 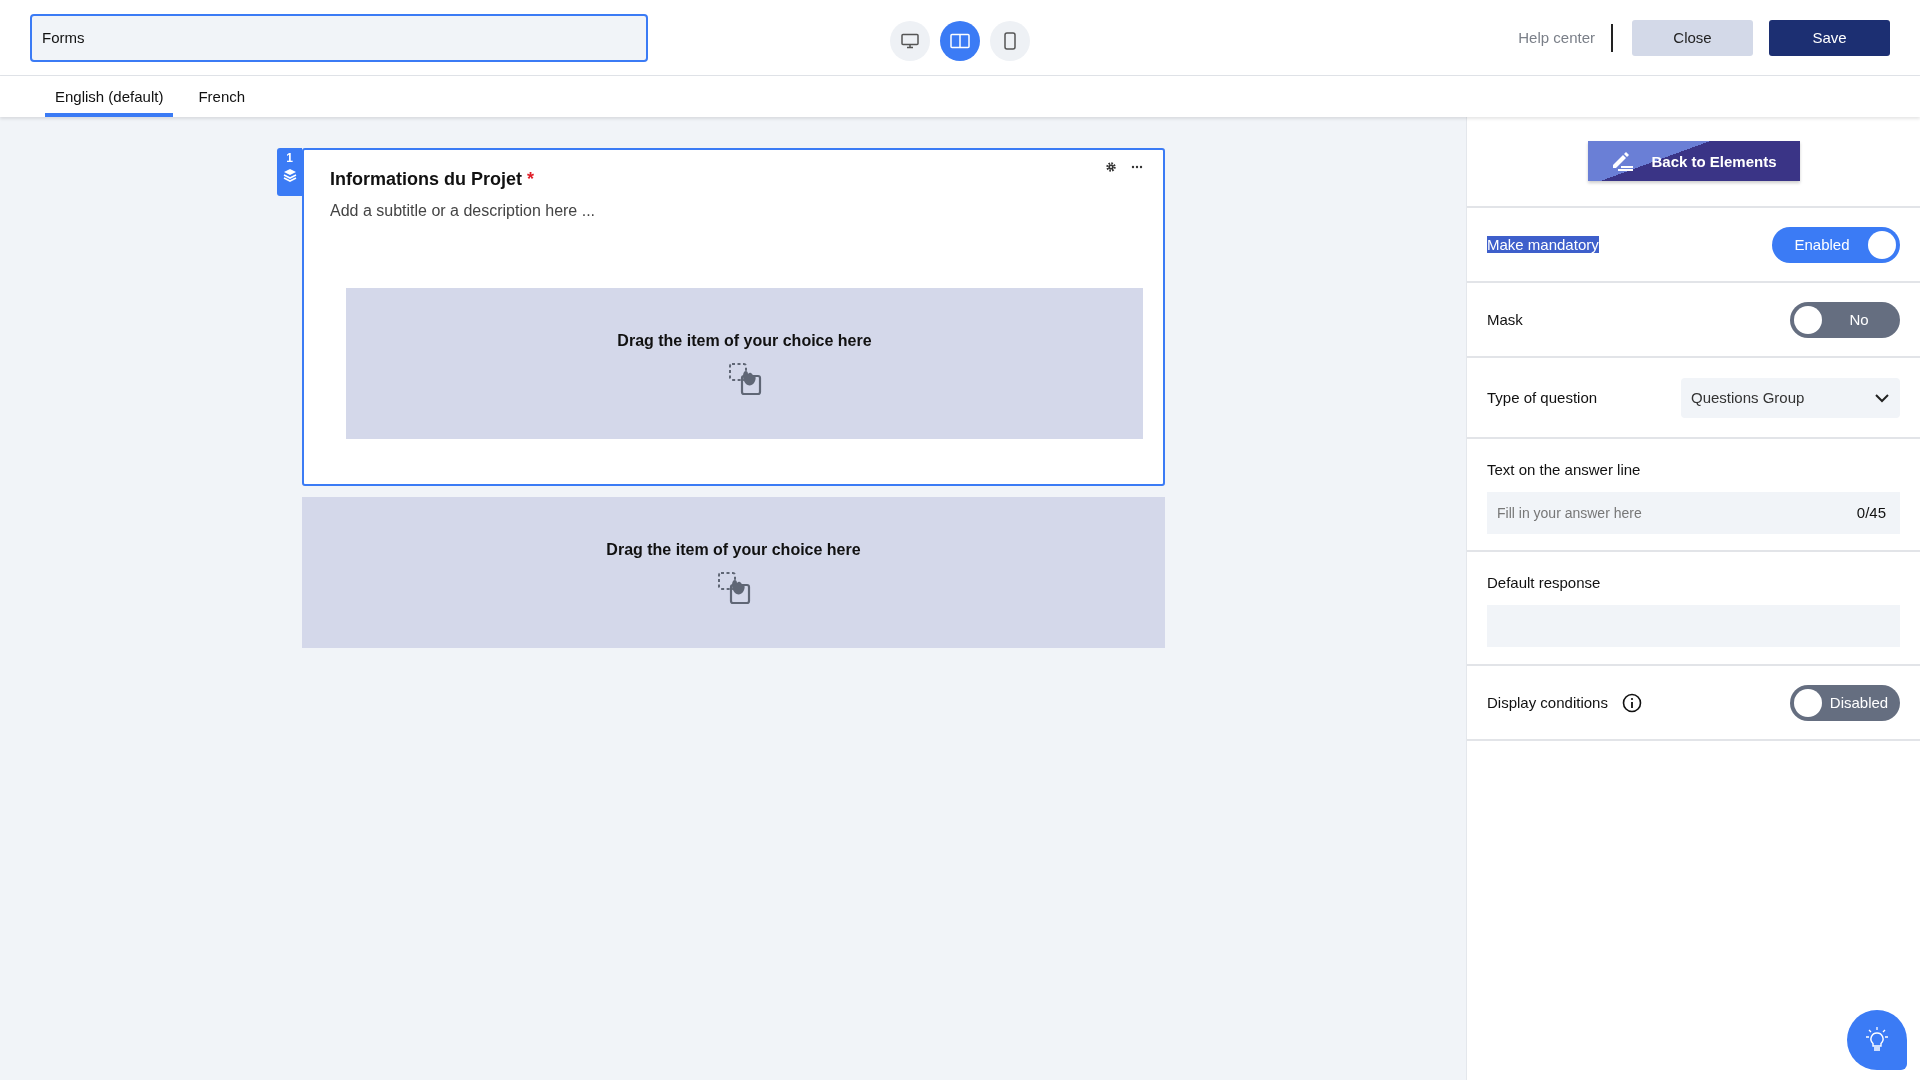 I want to click on mobile-view-button, so click(x=1010, y=41).